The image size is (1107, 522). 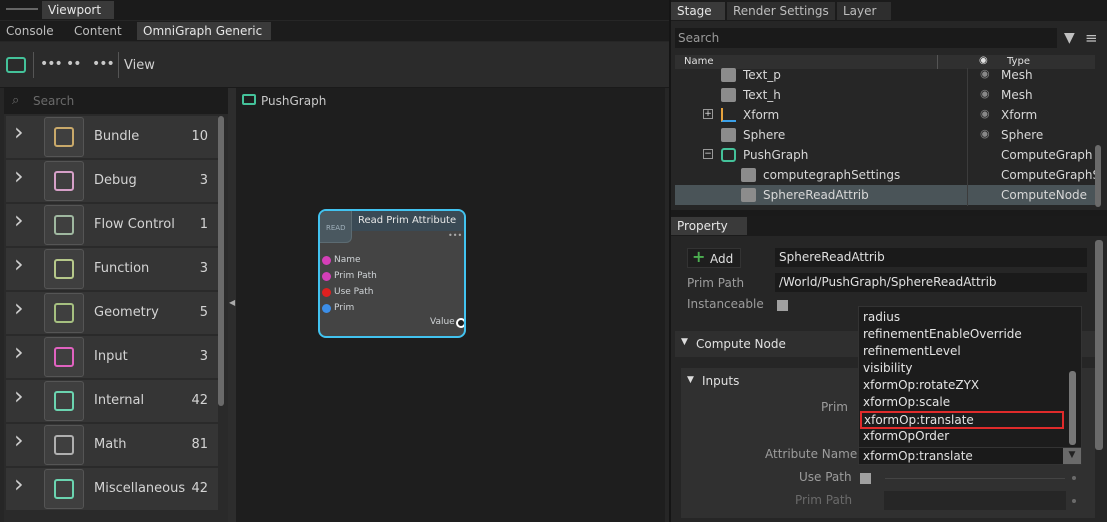 What do you see at coordinates (776, 155) in the screenshot?
I see `stage-row-name: PushGraph` at bounding box center [776, 155].